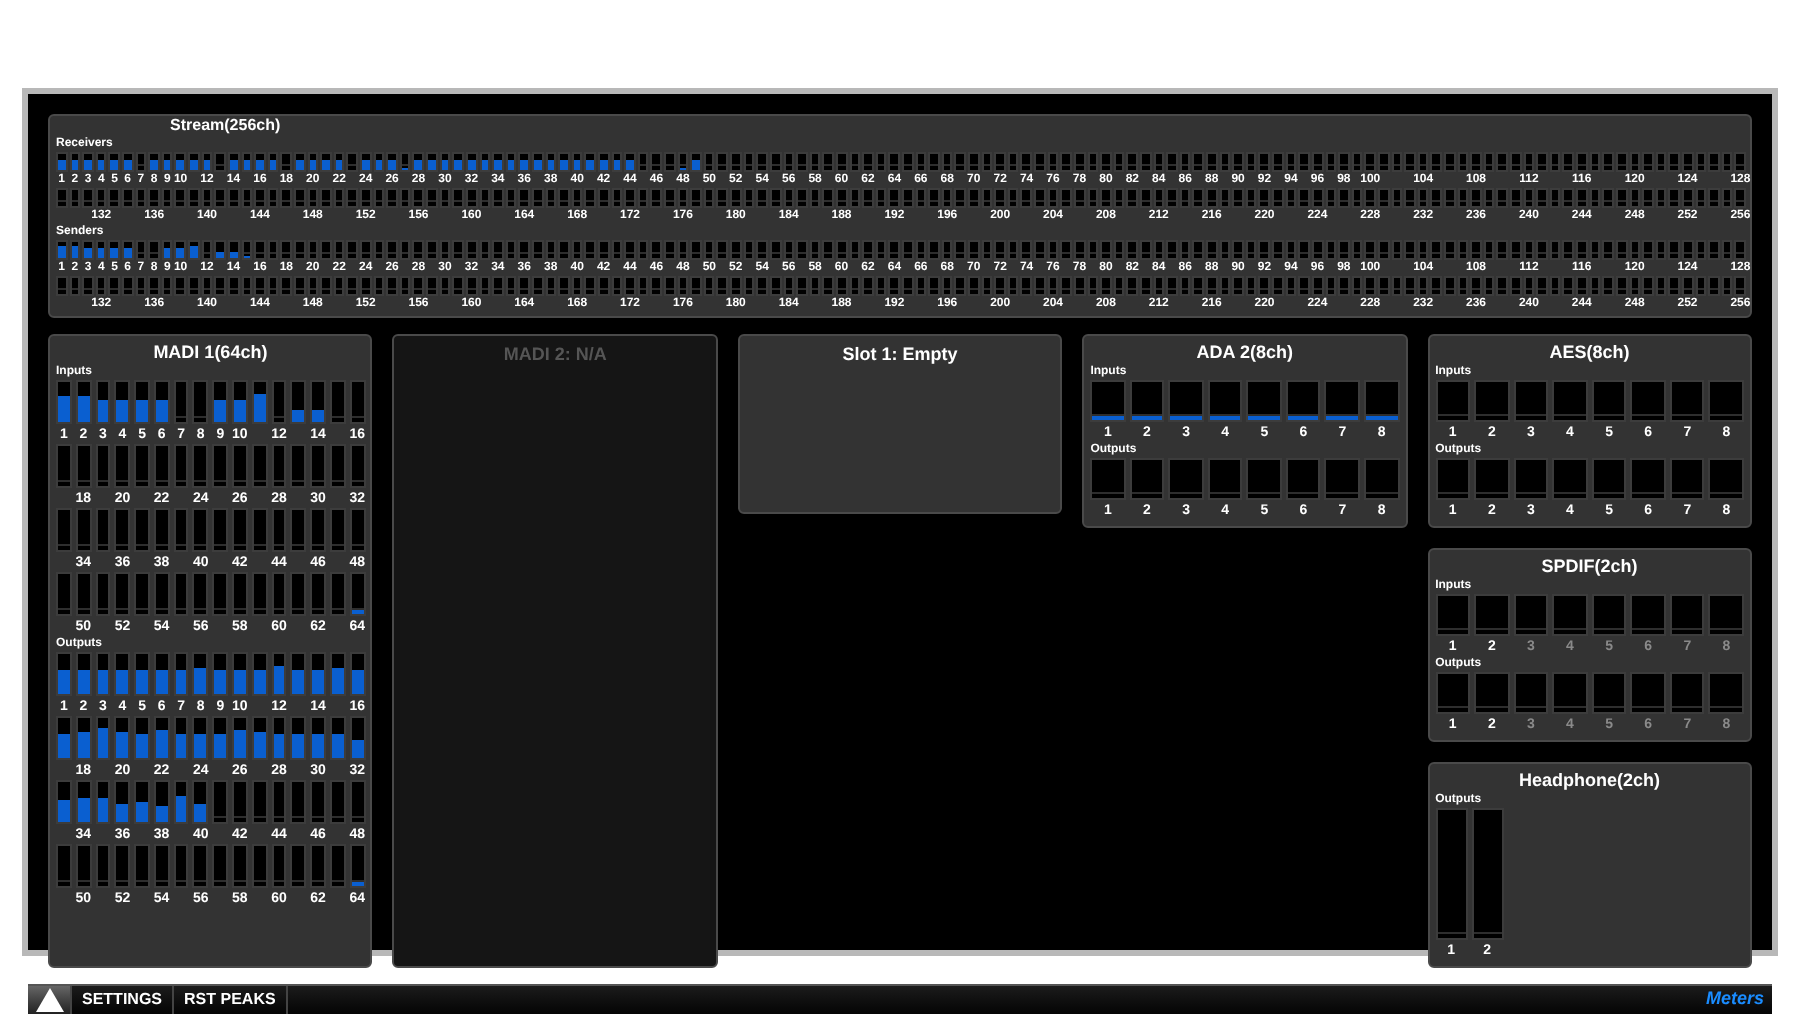  I want to click on panel-title: MADI 1(64ch), so click(210, 353).